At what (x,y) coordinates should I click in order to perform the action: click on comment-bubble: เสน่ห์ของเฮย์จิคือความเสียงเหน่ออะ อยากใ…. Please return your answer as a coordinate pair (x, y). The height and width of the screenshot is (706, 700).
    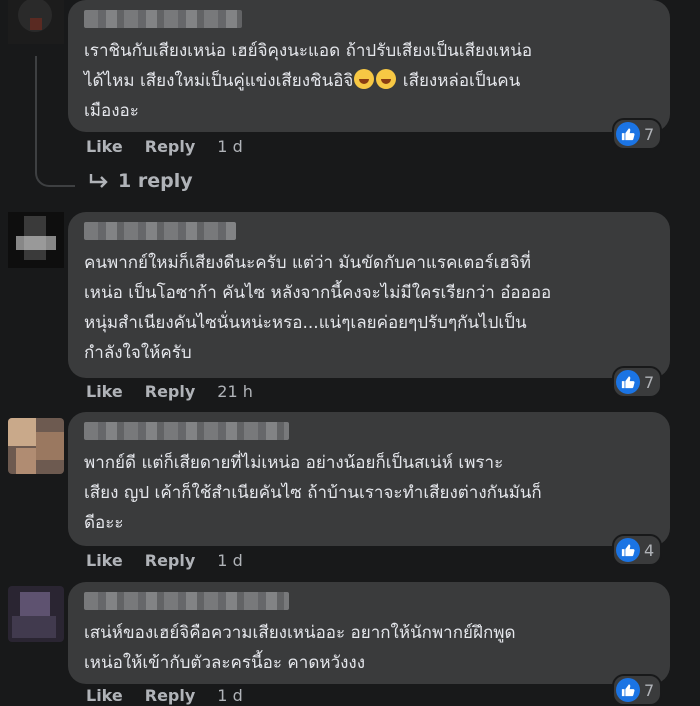
    Looking at the image, I should click on (369, 633).